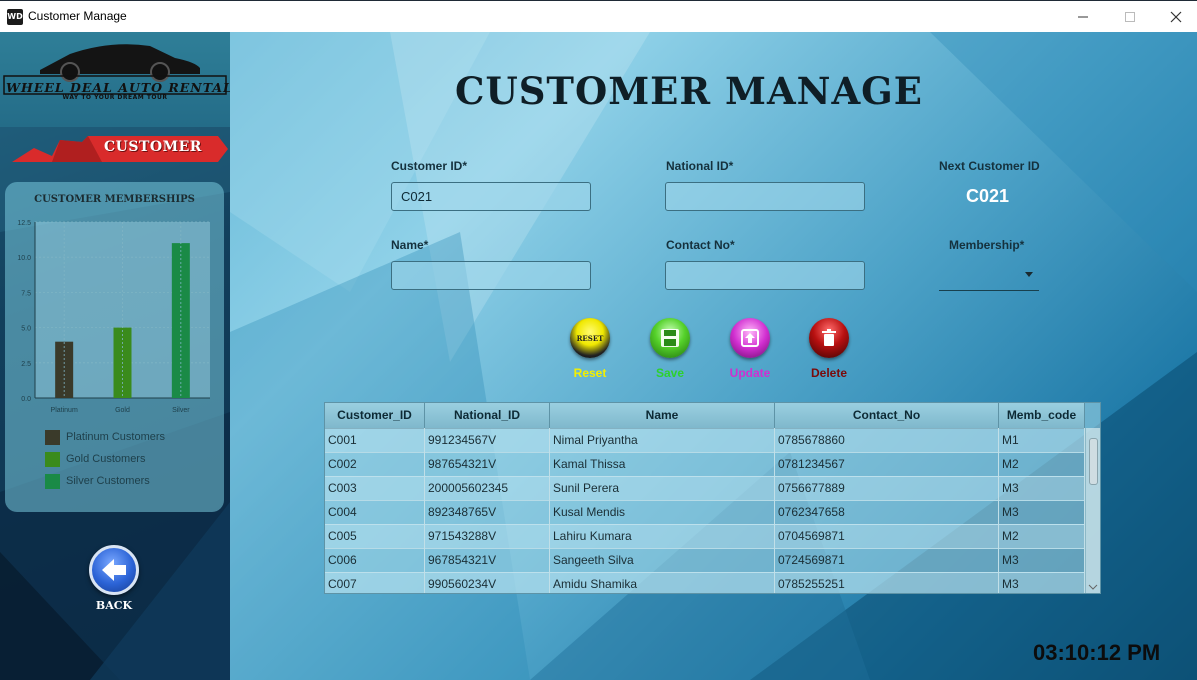  I want to click on title-bar: WD Customer Manage, so click(598, 16).